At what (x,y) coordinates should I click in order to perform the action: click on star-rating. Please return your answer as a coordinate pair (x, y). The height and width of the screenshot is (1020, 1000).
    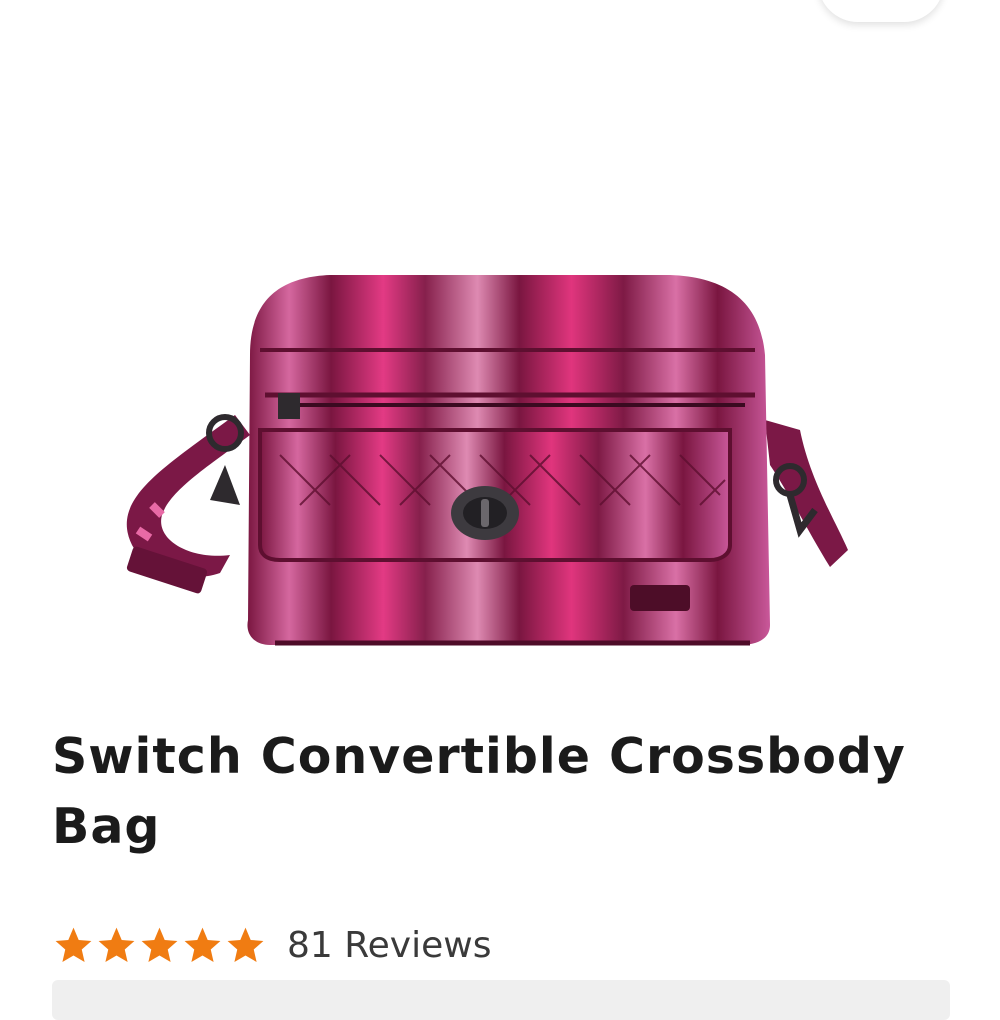
    Looking at the image, I should click on (159, 945).